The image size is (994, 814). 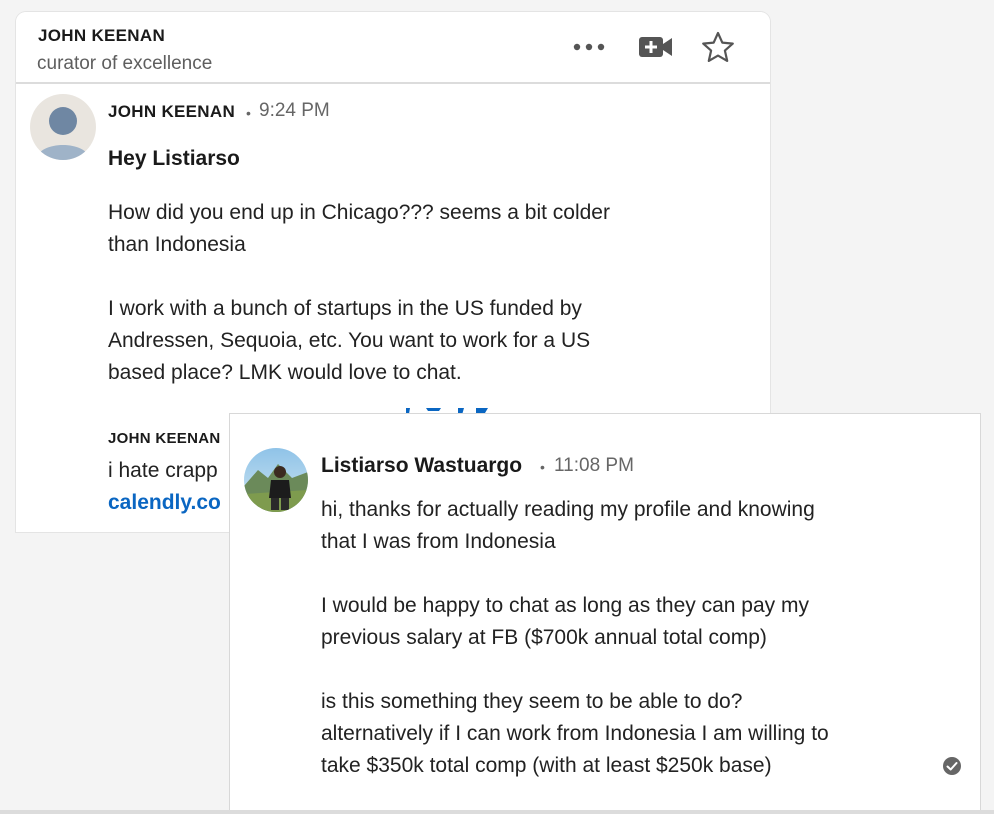 I want to click on reply-timestamp: 11:08 PM, so click(x=594, y=465).